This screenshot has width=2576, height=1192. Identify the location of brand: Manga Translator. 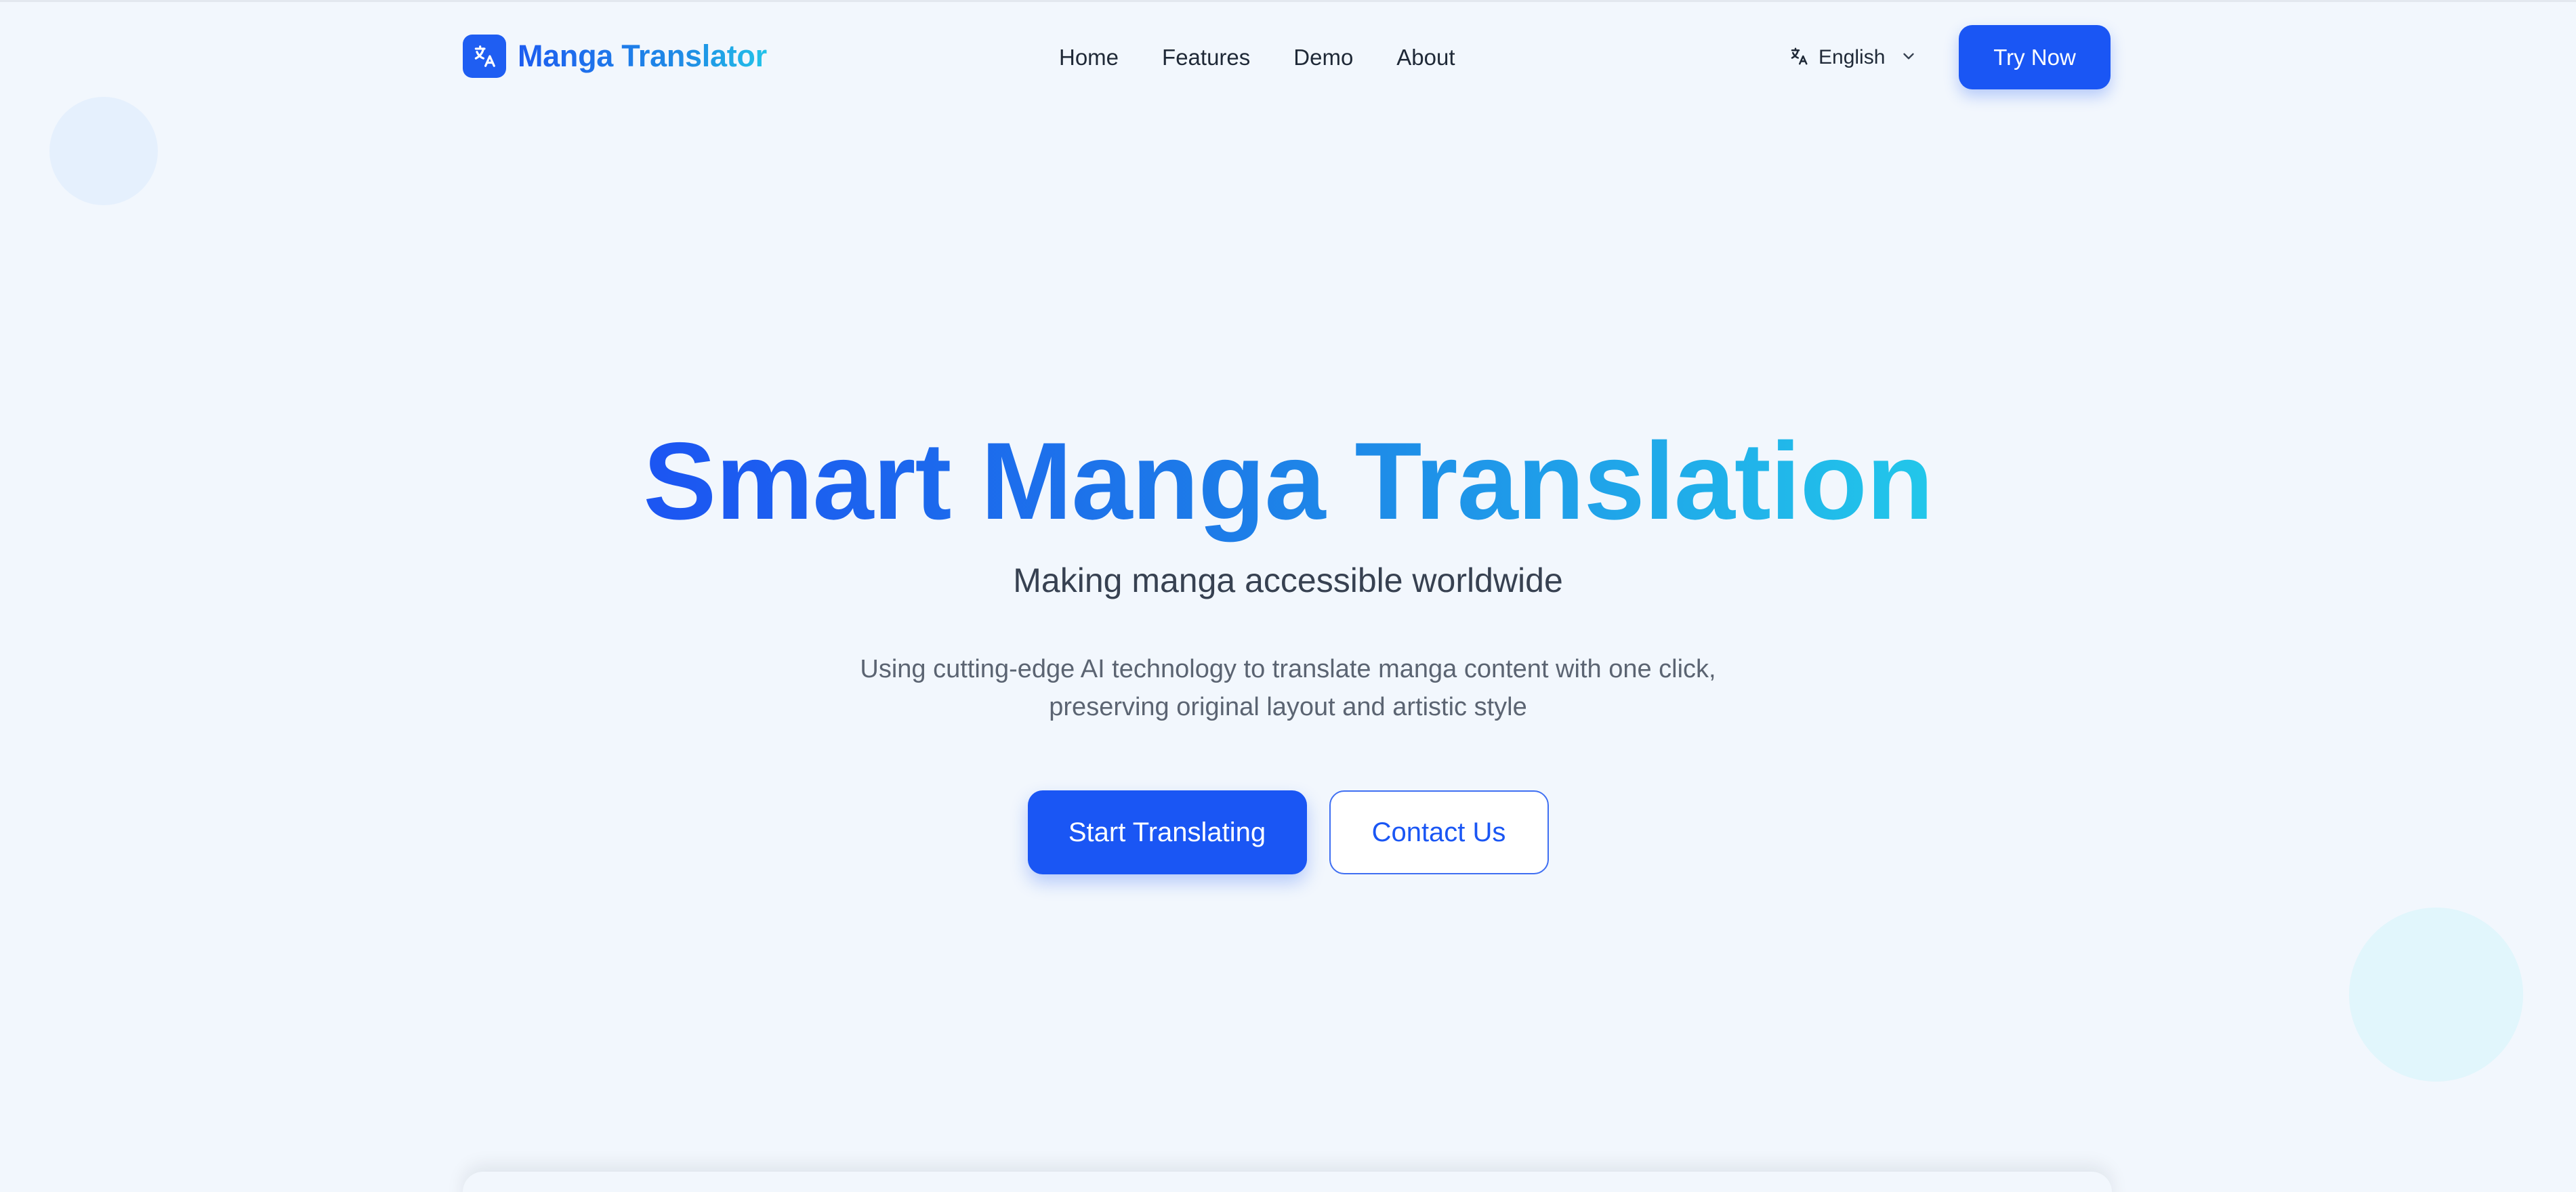
(615, 56).